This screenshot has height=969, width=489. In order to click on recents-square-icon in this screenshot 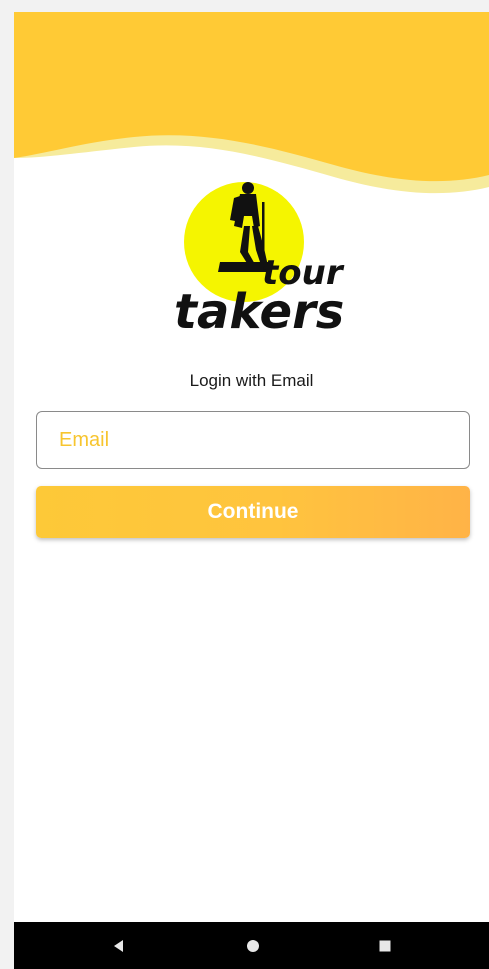, I will do `click(385, 945)`.